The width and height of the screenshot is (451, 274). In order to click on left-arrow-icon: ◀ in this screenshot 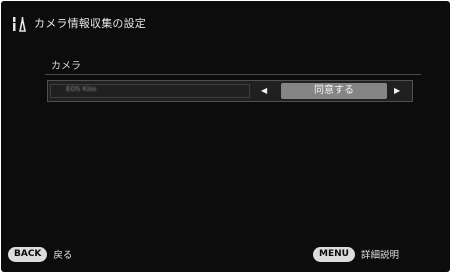, I will do `click(264, 91)`.